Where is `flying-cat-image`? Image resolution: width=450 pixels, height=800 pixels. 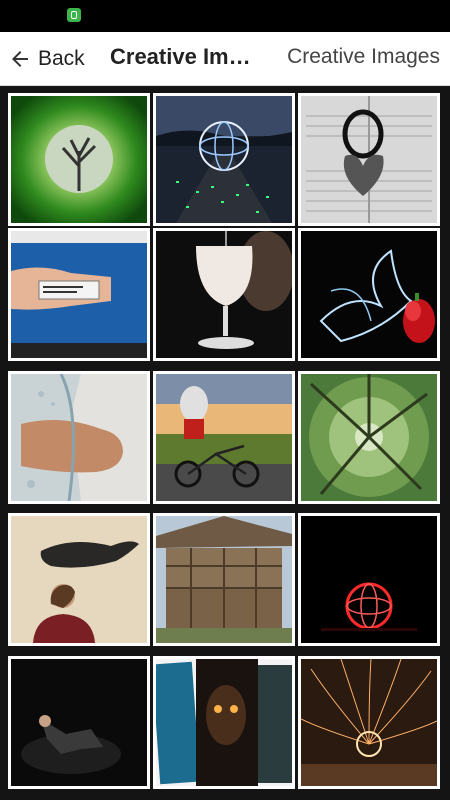 flying-cat-image is located at coordinates (79, 579).